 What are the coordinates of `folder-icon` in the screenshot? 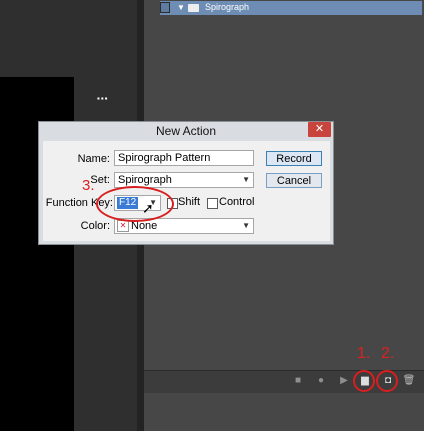 It's located at (193, 8).